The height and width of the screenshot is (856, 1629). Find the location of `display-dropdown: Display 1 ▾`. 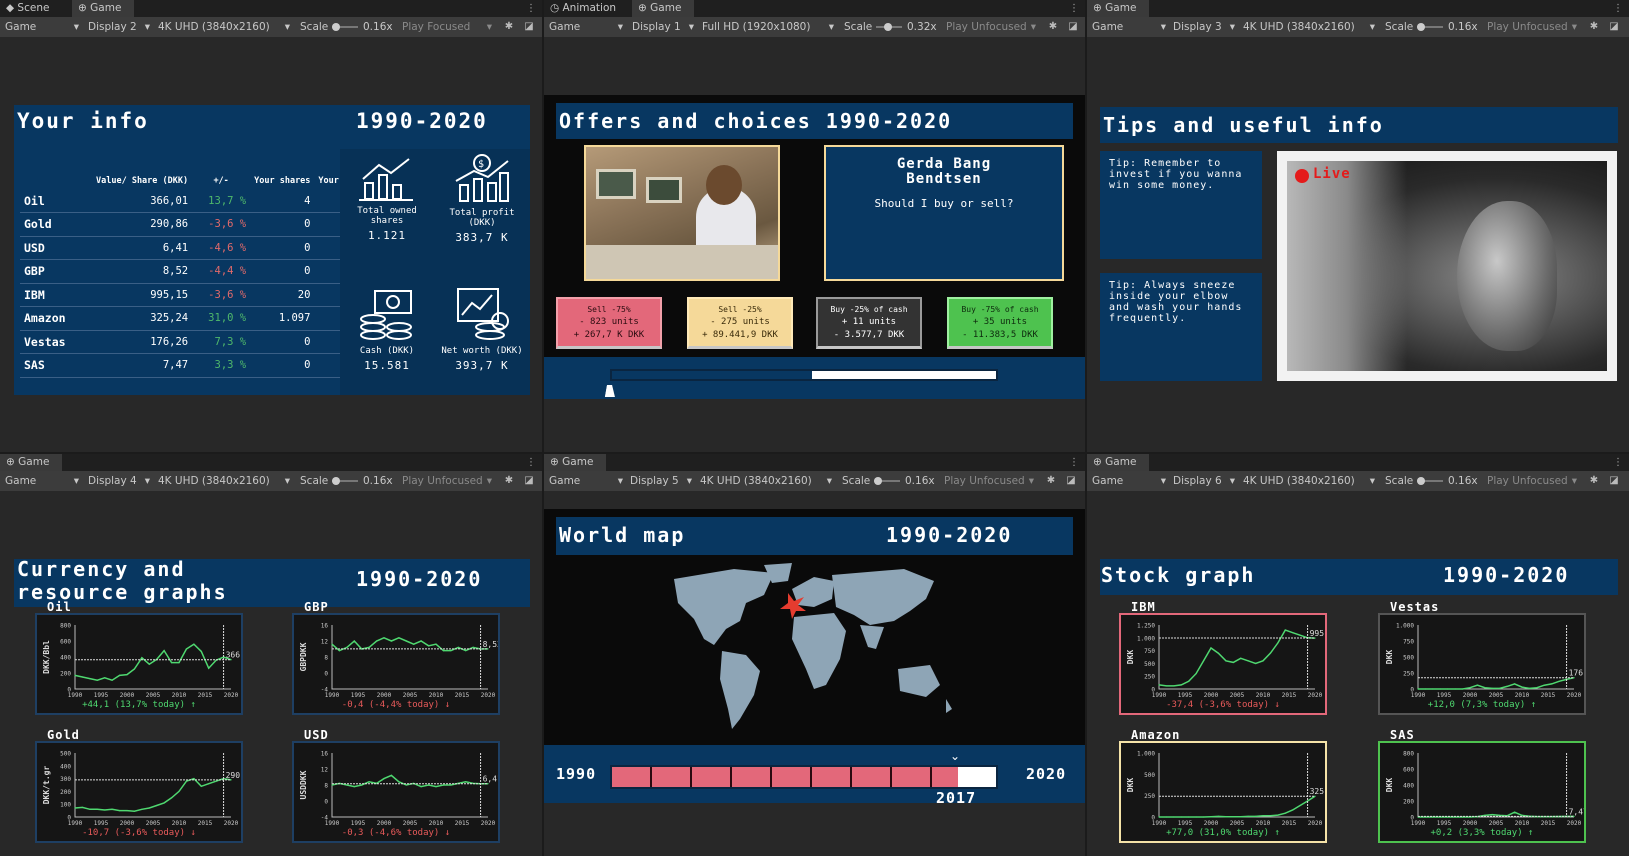

display-dropdown: Display 1 ▾ is located at coordinates (663, 27).